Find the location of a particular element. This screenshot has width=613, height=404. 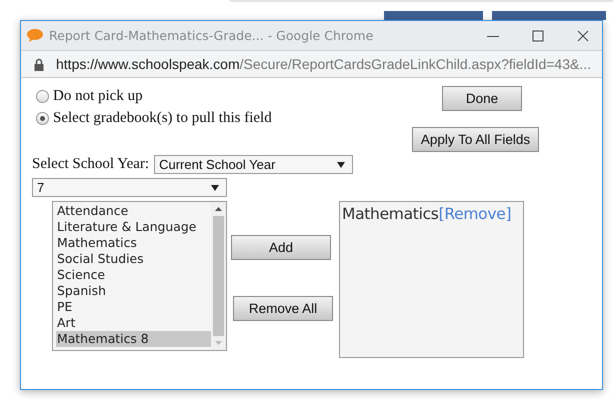

scroll-thumb is located at coordinates (218, 276).